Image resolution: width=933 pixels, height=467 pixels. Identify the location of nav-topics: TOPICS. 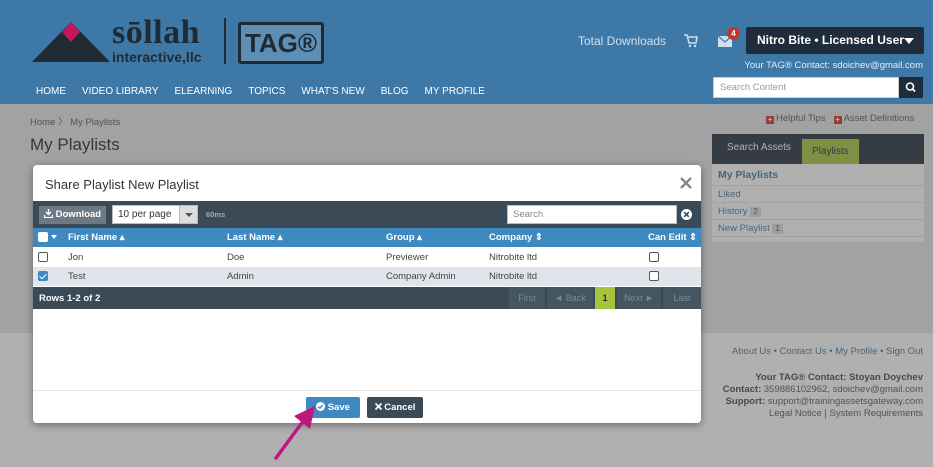
(266, 91).